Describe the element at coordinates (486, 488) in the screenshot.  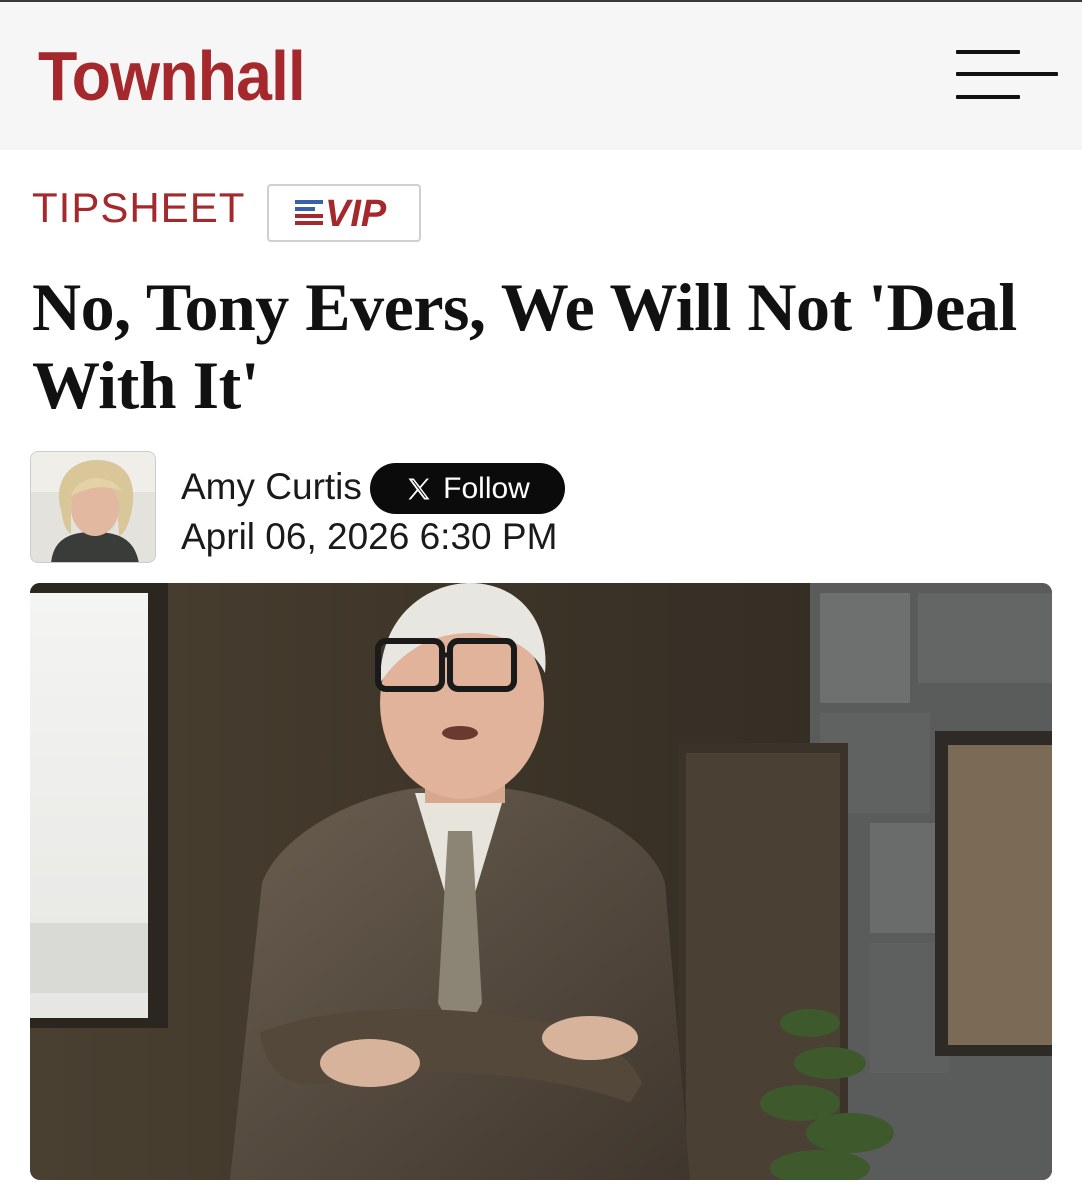
I see `follow-label: Follow` at that location.